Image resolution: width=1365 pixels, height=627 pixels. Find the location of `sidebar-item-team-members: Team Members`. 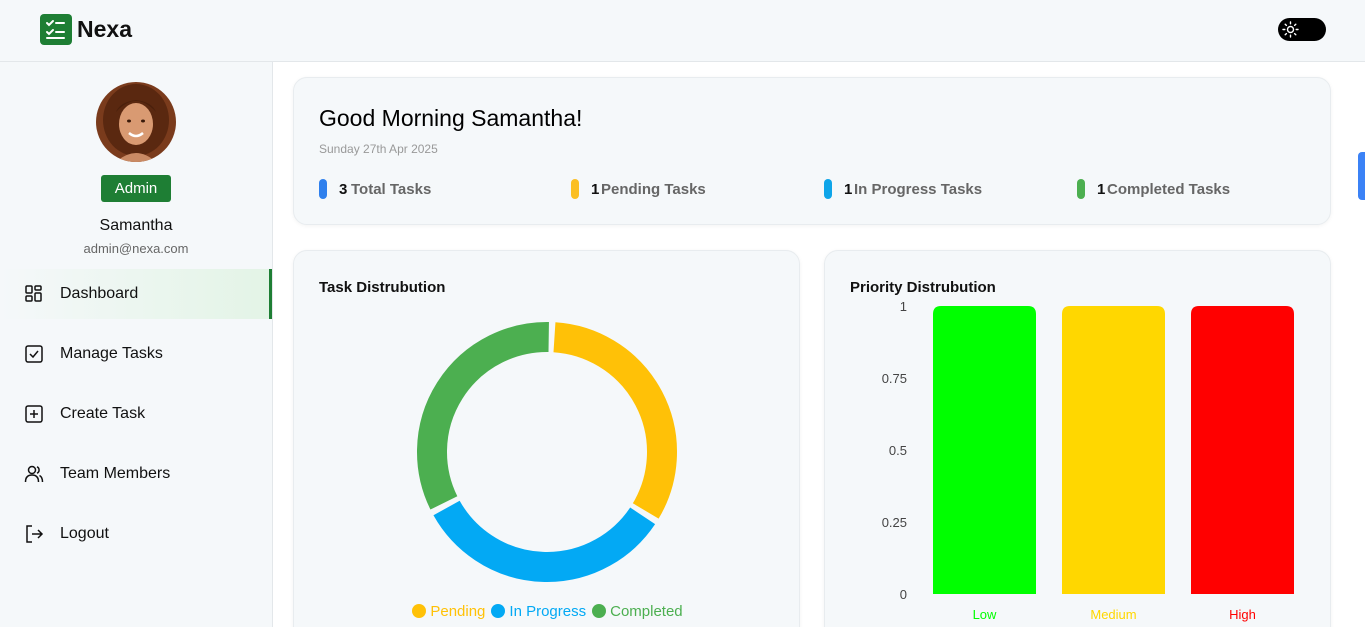

sidebar-item-team-members: Team Members is located at coordinates (136, 474).